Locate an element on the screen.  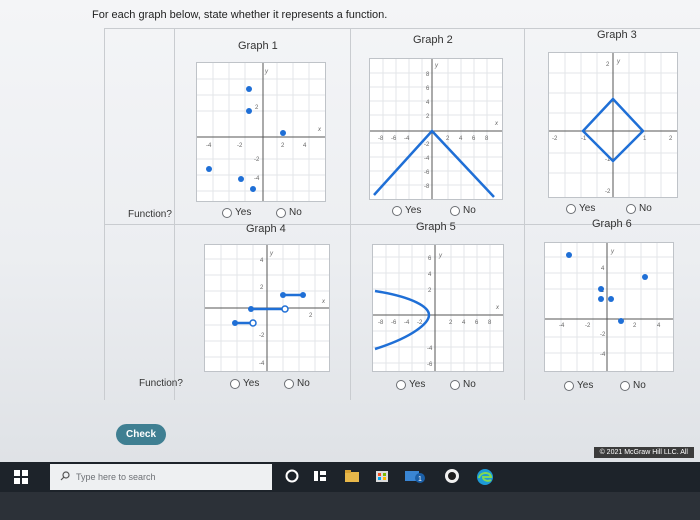
mail-icon: 1 is located at coordinates (415, 478).